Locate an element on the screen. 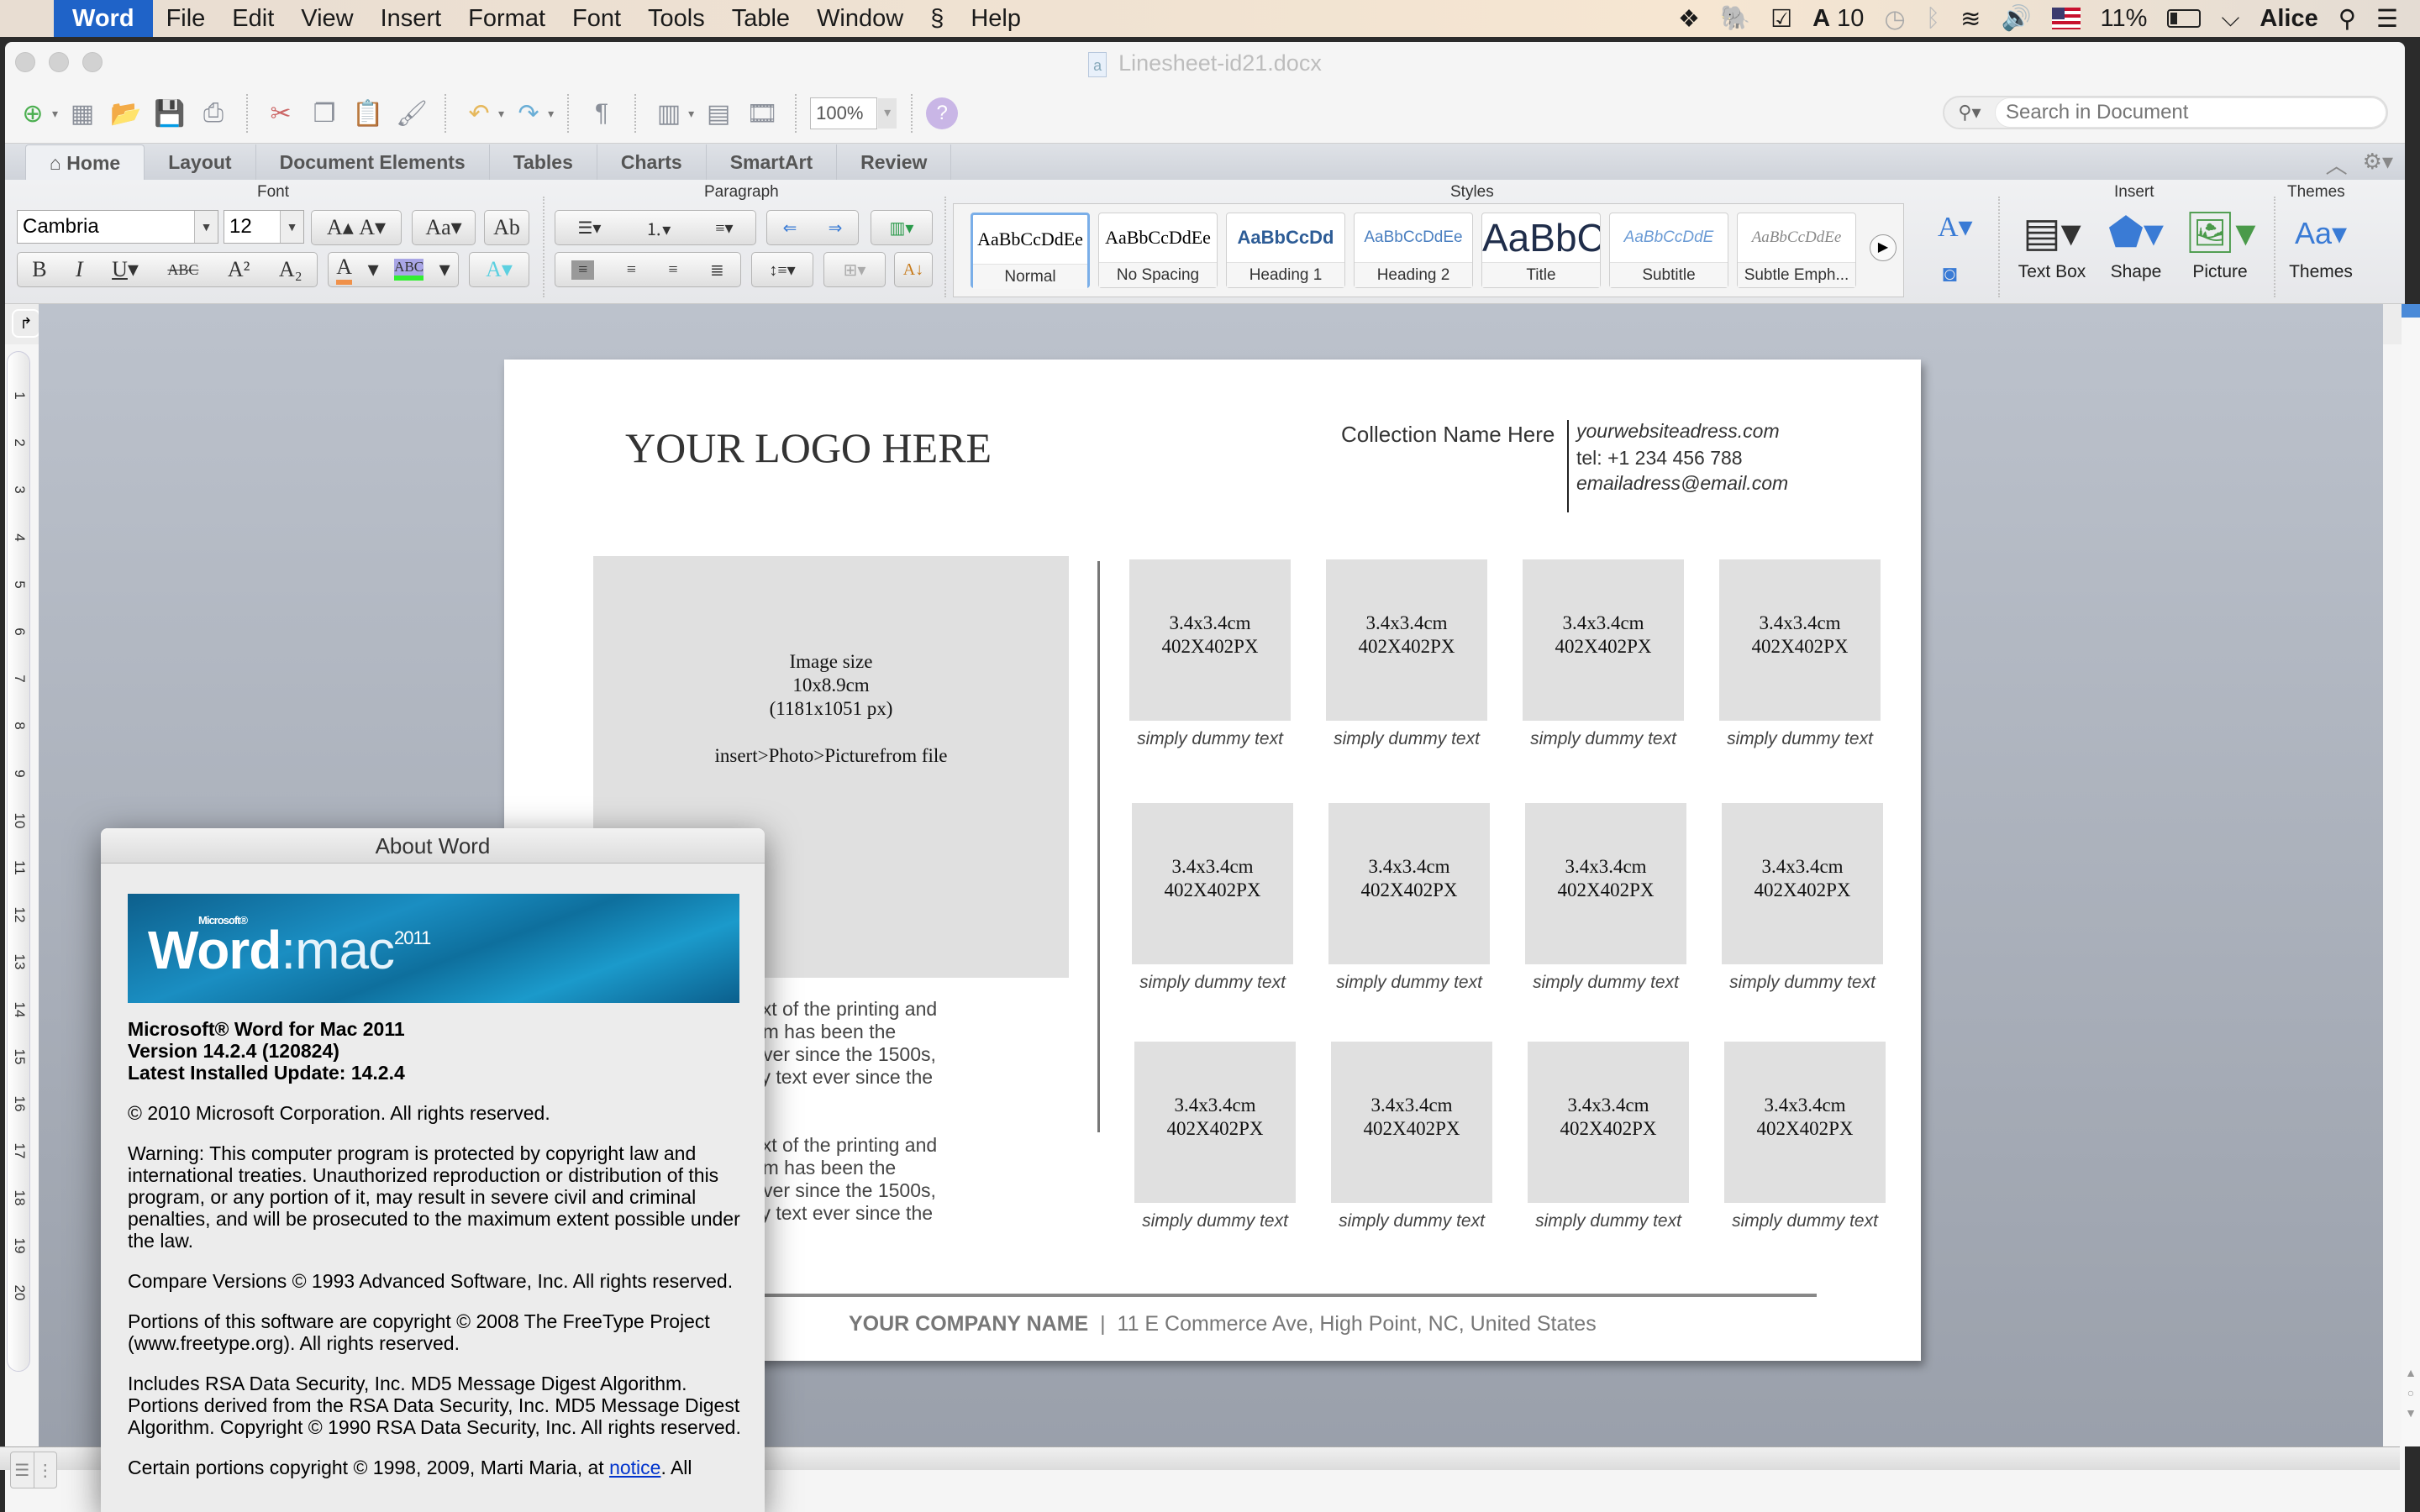  new-document-icon: ⊕ is located at coordinates (33, 113).